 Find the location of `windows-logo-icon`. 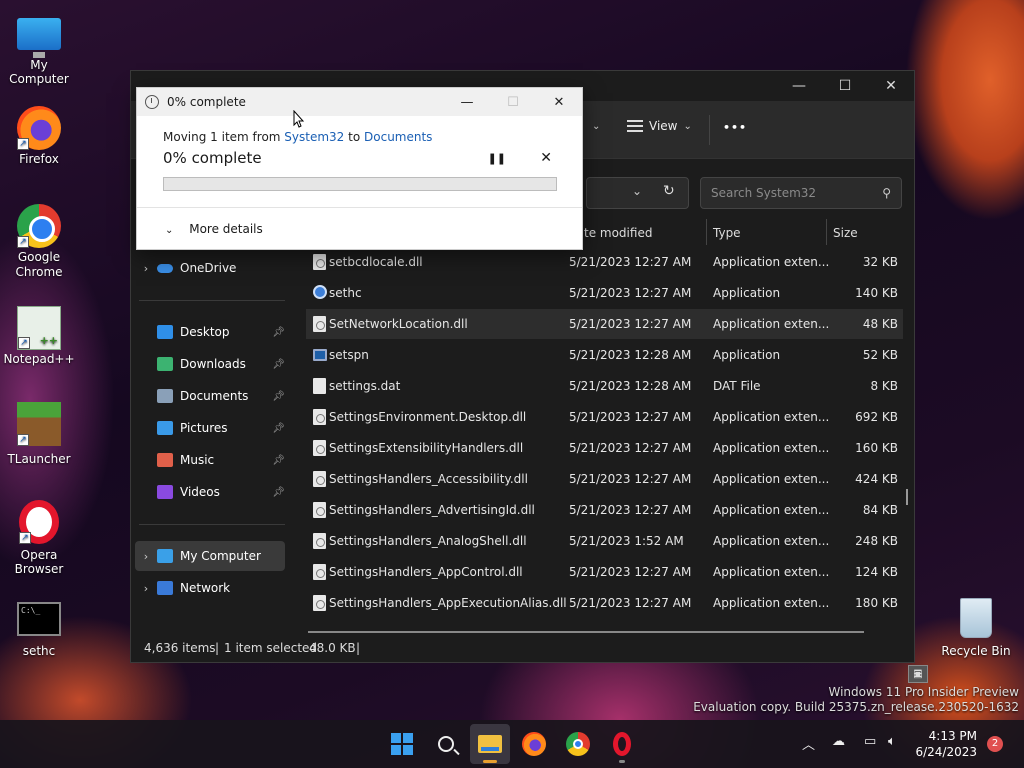

windows-logo-icon is located at coordinates (402, 744).